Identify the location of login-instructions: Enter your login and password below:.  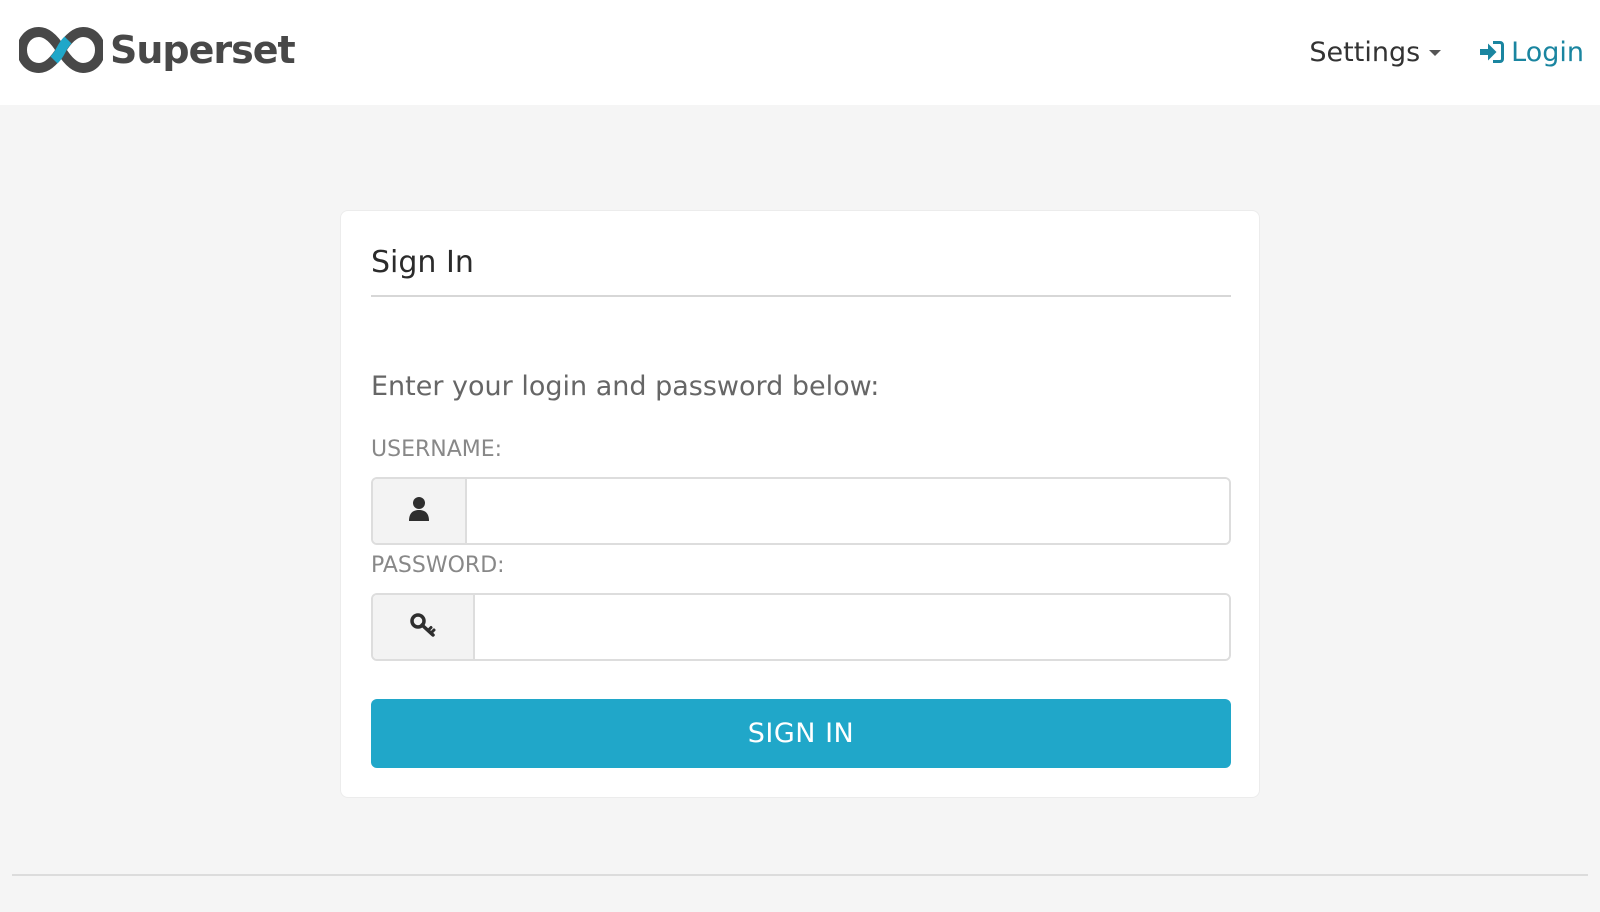
(625, 386).